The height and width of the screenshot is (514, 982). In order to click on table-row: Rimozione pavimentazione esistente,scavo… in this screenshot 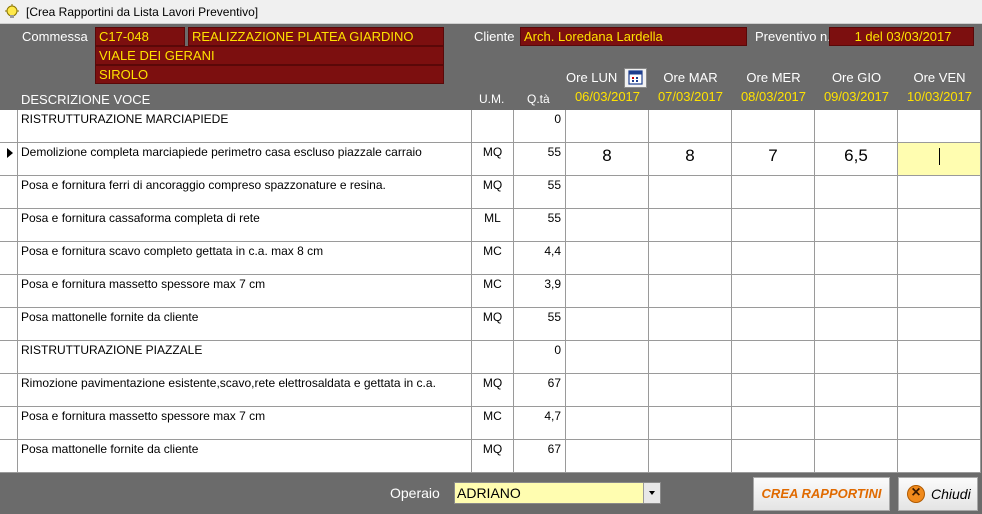, I will do `click(491, 390)`.